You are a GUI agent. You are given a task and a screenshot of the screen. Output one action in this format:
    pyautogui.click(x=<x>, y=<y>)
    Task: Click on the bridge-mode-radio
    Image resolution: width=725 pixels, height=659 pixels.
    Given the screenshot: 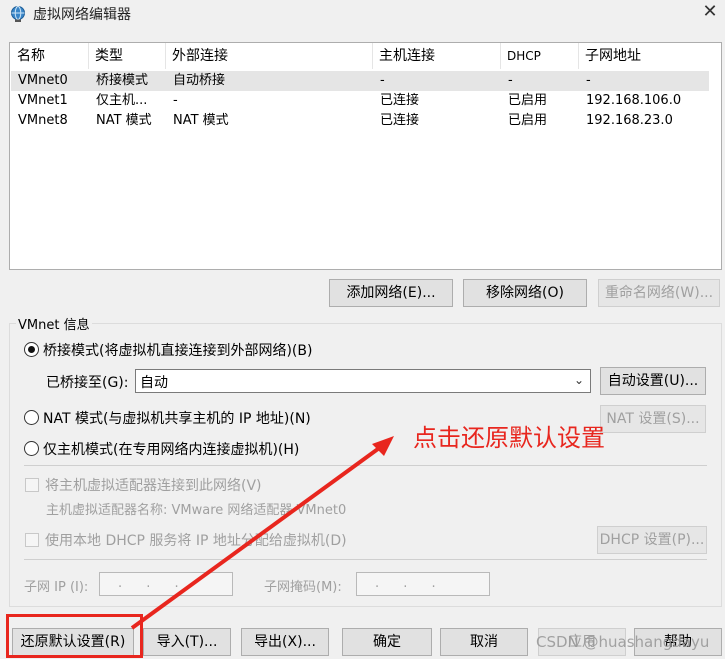 What is the action you would take?
    pyautogui.click(x=31, y=349)
    